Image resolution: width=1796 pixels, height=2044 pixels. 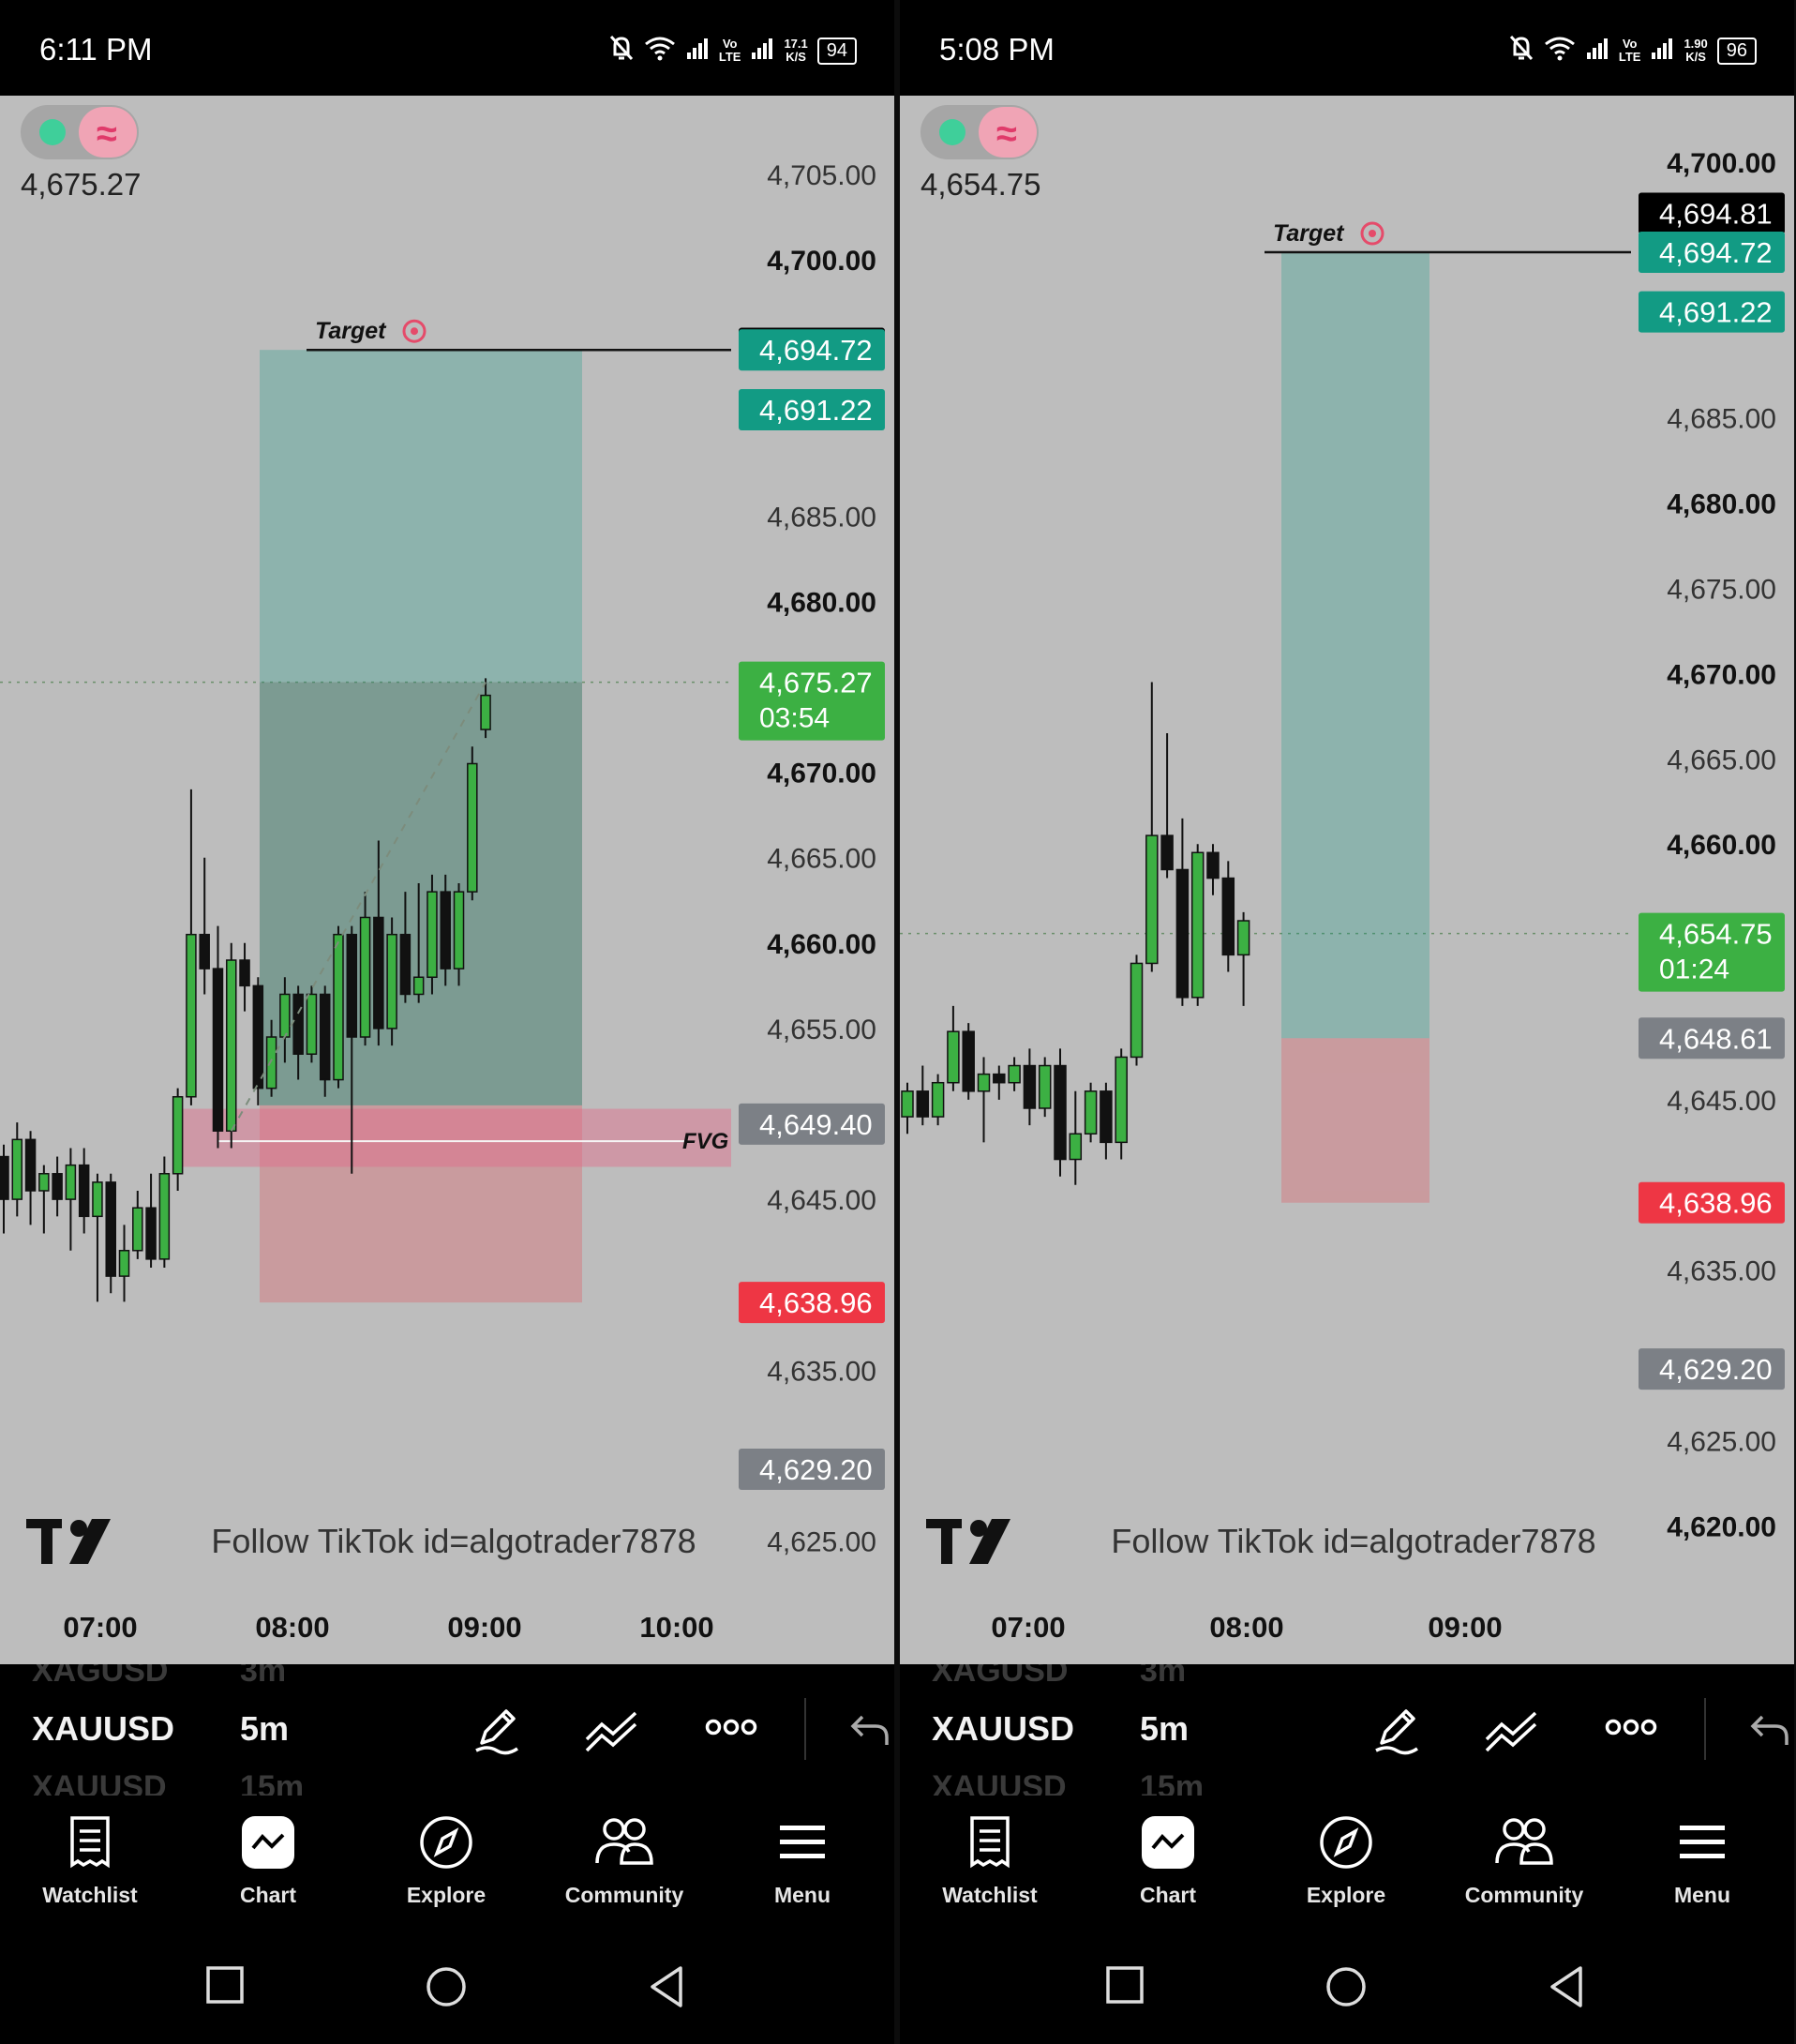 I want to click on price-axis-label: 4,620.00, so click(x=1721, y=1527).